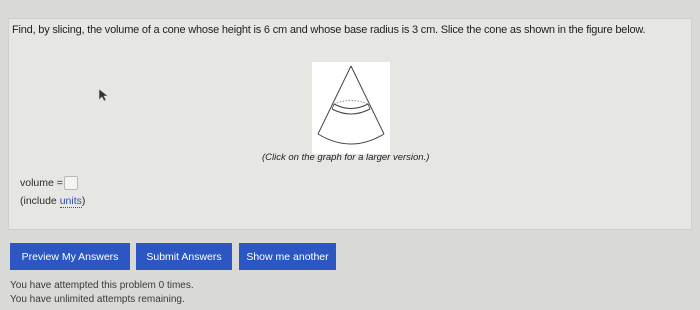 This screenshot has height=310, width=700. What do you see at coordinates (70, 256) in the screenshot?
I see `preview-answers-button: Preview My Answers` at bounding box center [70, 256].